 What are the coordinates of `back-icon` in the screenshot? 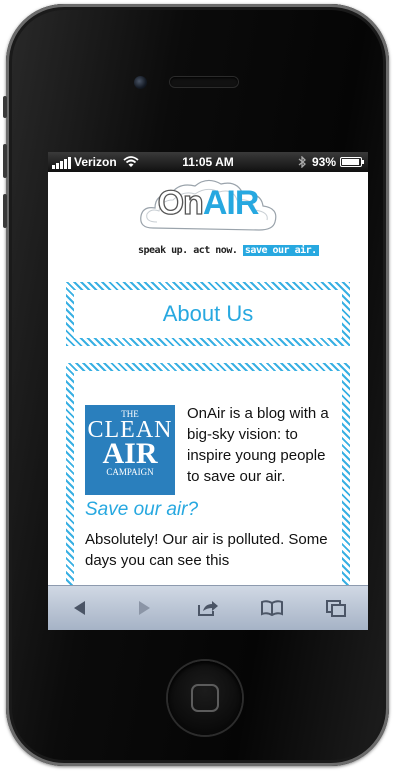 It's located at (79, 608).